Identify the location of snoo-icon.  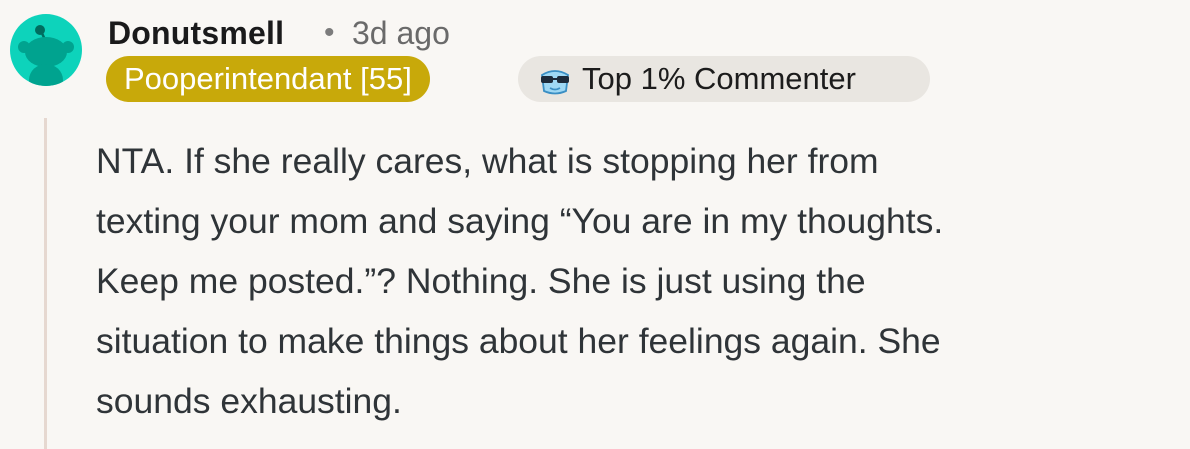
(46, 55).